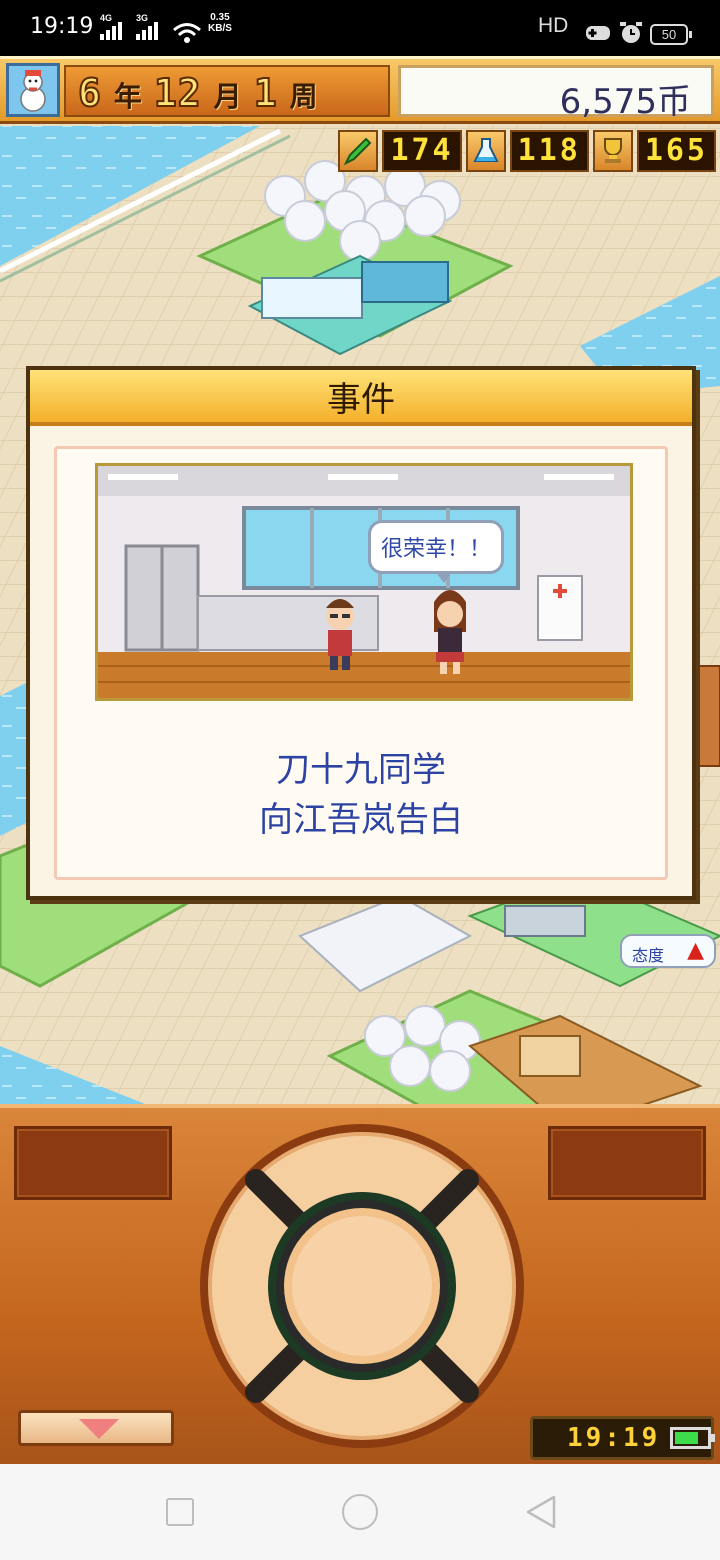 This screenshot has width=720, height=1560. What do you see at coordinates (436, 551) in the screenshot?
I see `speech-bubble: 很荣幸！！` at bounding box center [436, 551].